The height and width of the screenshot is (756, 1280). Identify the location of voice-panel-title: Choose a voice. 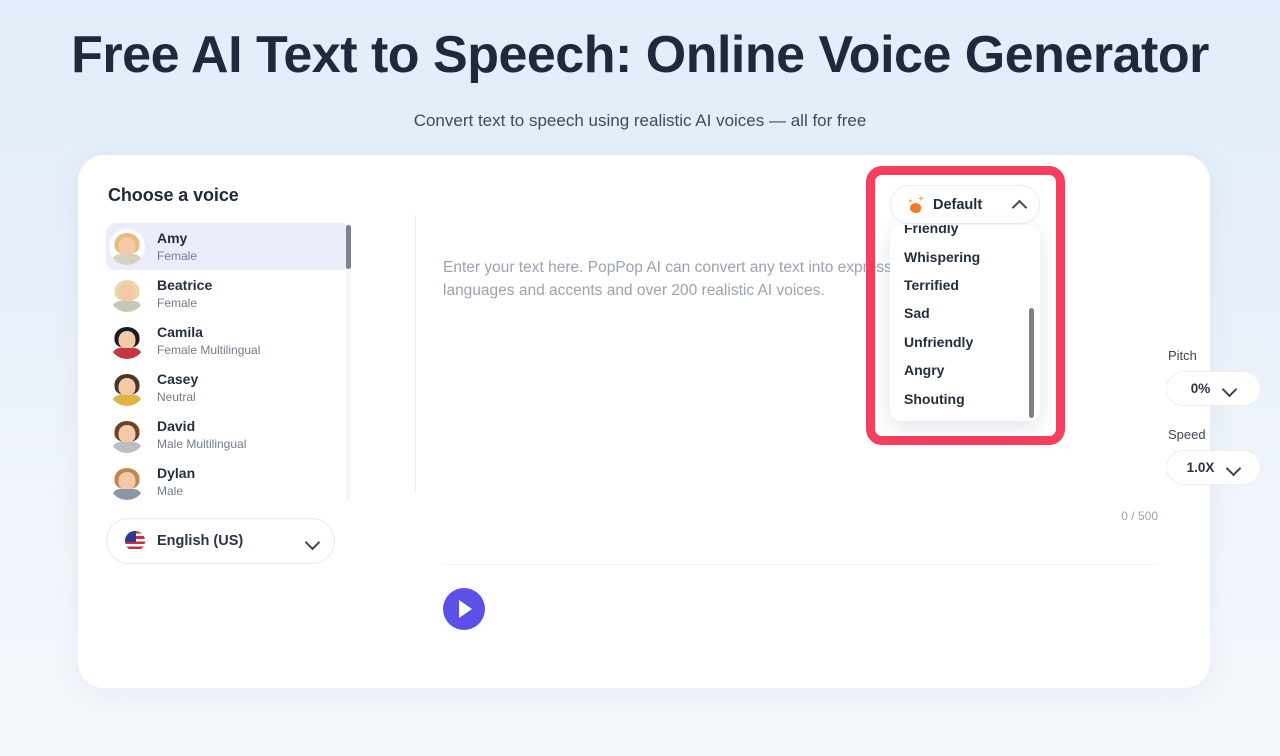
(173, 195).